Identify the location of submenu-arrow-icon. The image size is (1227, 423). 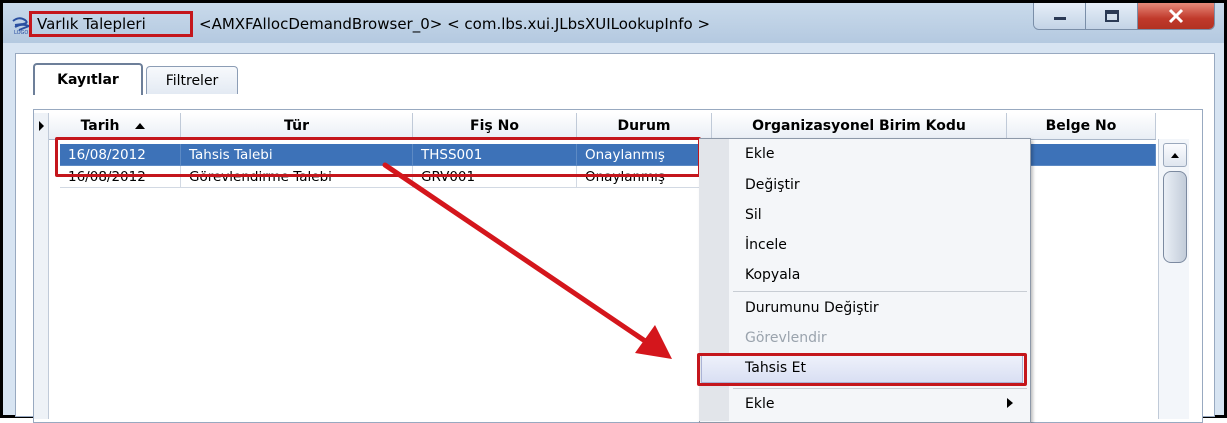
(1010, 403).